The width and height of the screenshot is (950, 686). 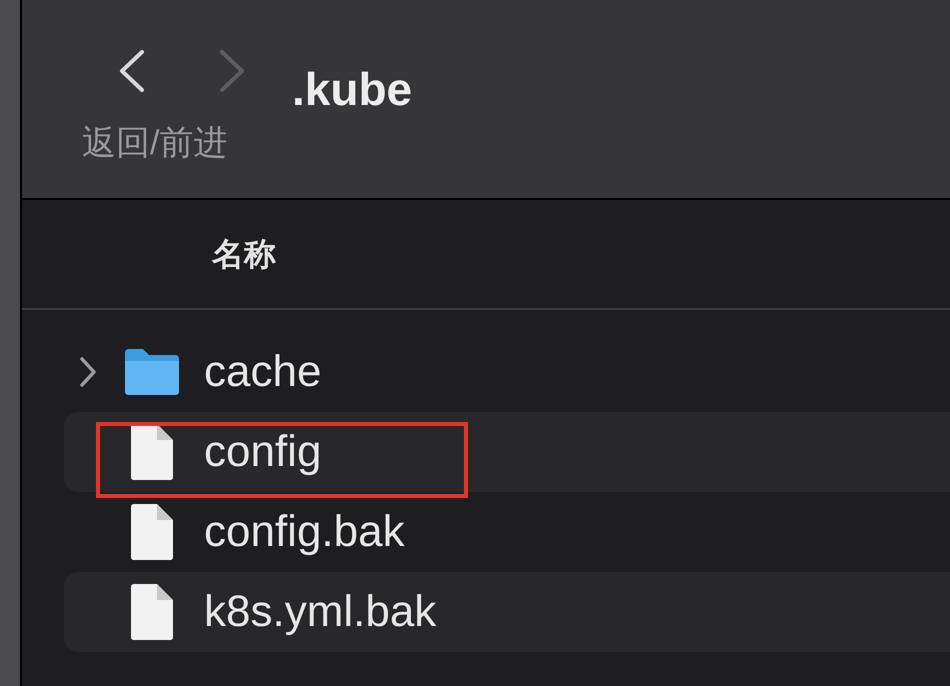 I want to click on column-header: 名称, so click(x=244, y=254).